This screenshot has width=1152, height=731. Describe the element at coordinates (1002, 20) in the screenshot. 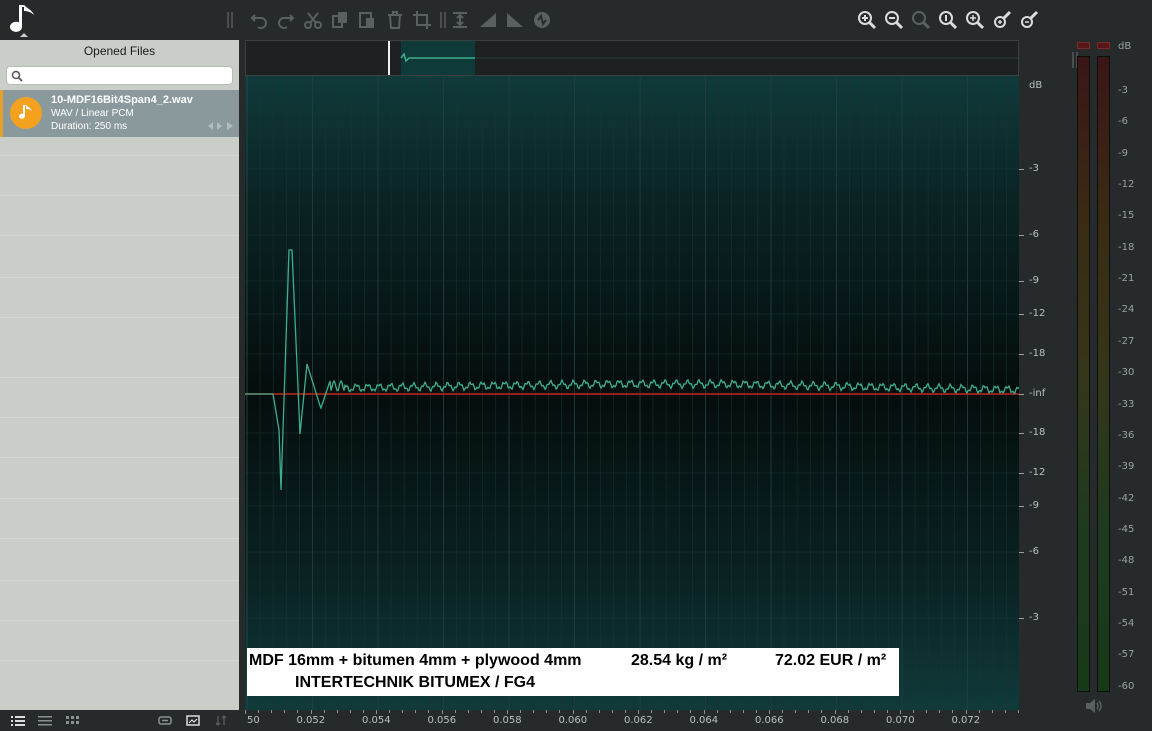

I see `zoom-in-vertical-icon` at that location.